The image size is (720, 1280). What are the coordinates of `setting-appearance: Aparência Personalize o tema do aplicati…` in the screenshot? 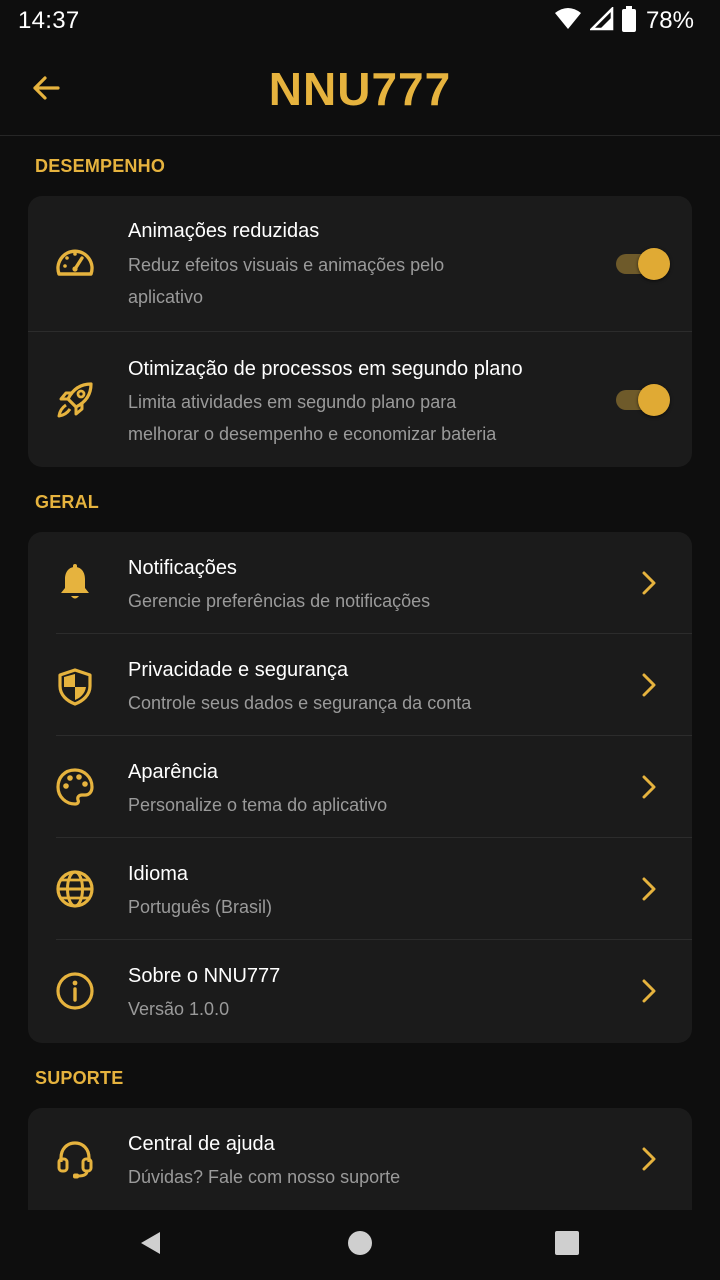 It's located at (360, 787).